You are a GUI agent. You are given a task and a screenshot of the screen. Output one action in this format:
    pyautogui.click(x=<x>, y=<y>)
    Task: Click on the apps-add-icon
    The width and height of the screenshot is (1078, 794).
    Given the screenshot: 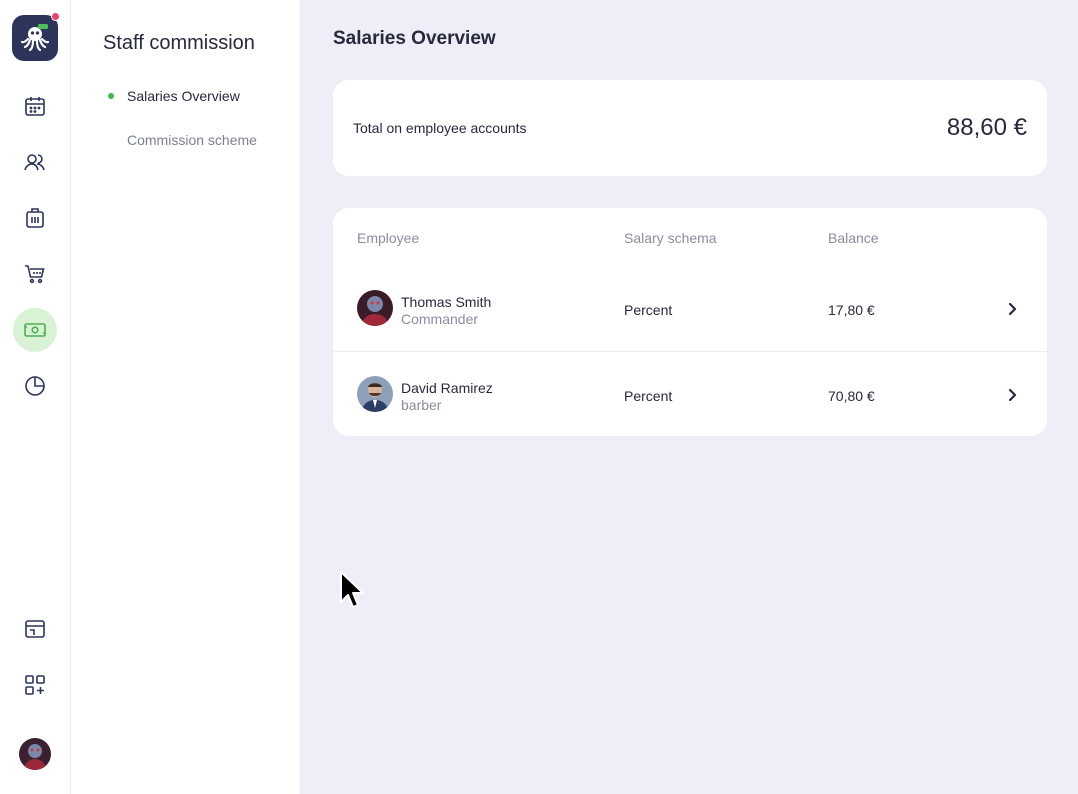 What is the action you would take?
    pyautogui.click(x=35, y=685)
    